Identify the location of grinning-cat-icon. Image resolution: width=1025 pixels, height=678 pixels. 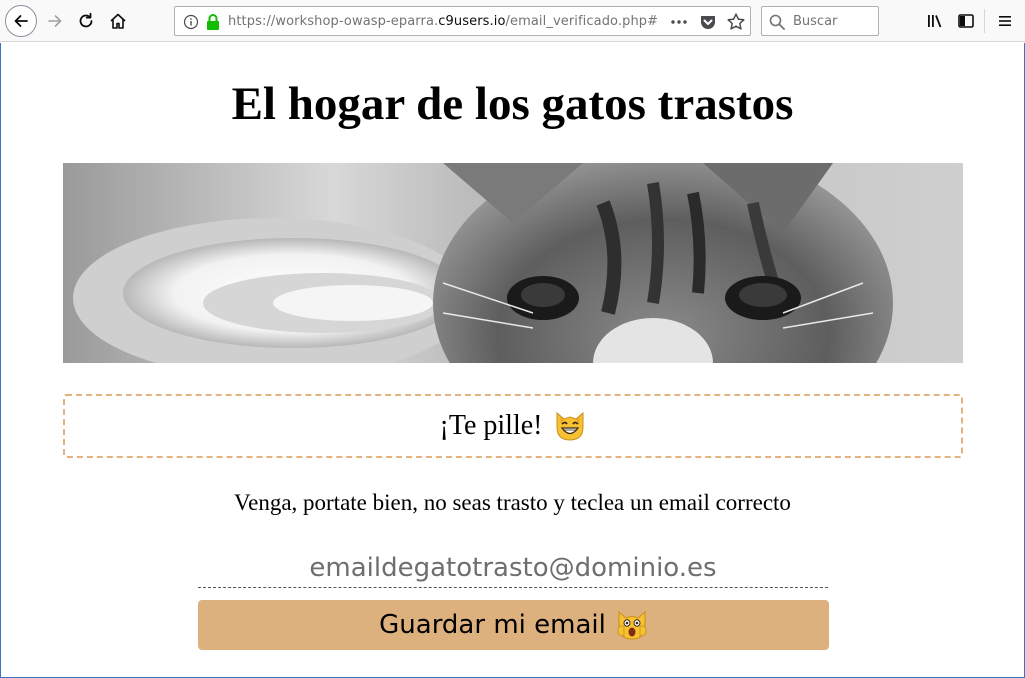
(569, 426).